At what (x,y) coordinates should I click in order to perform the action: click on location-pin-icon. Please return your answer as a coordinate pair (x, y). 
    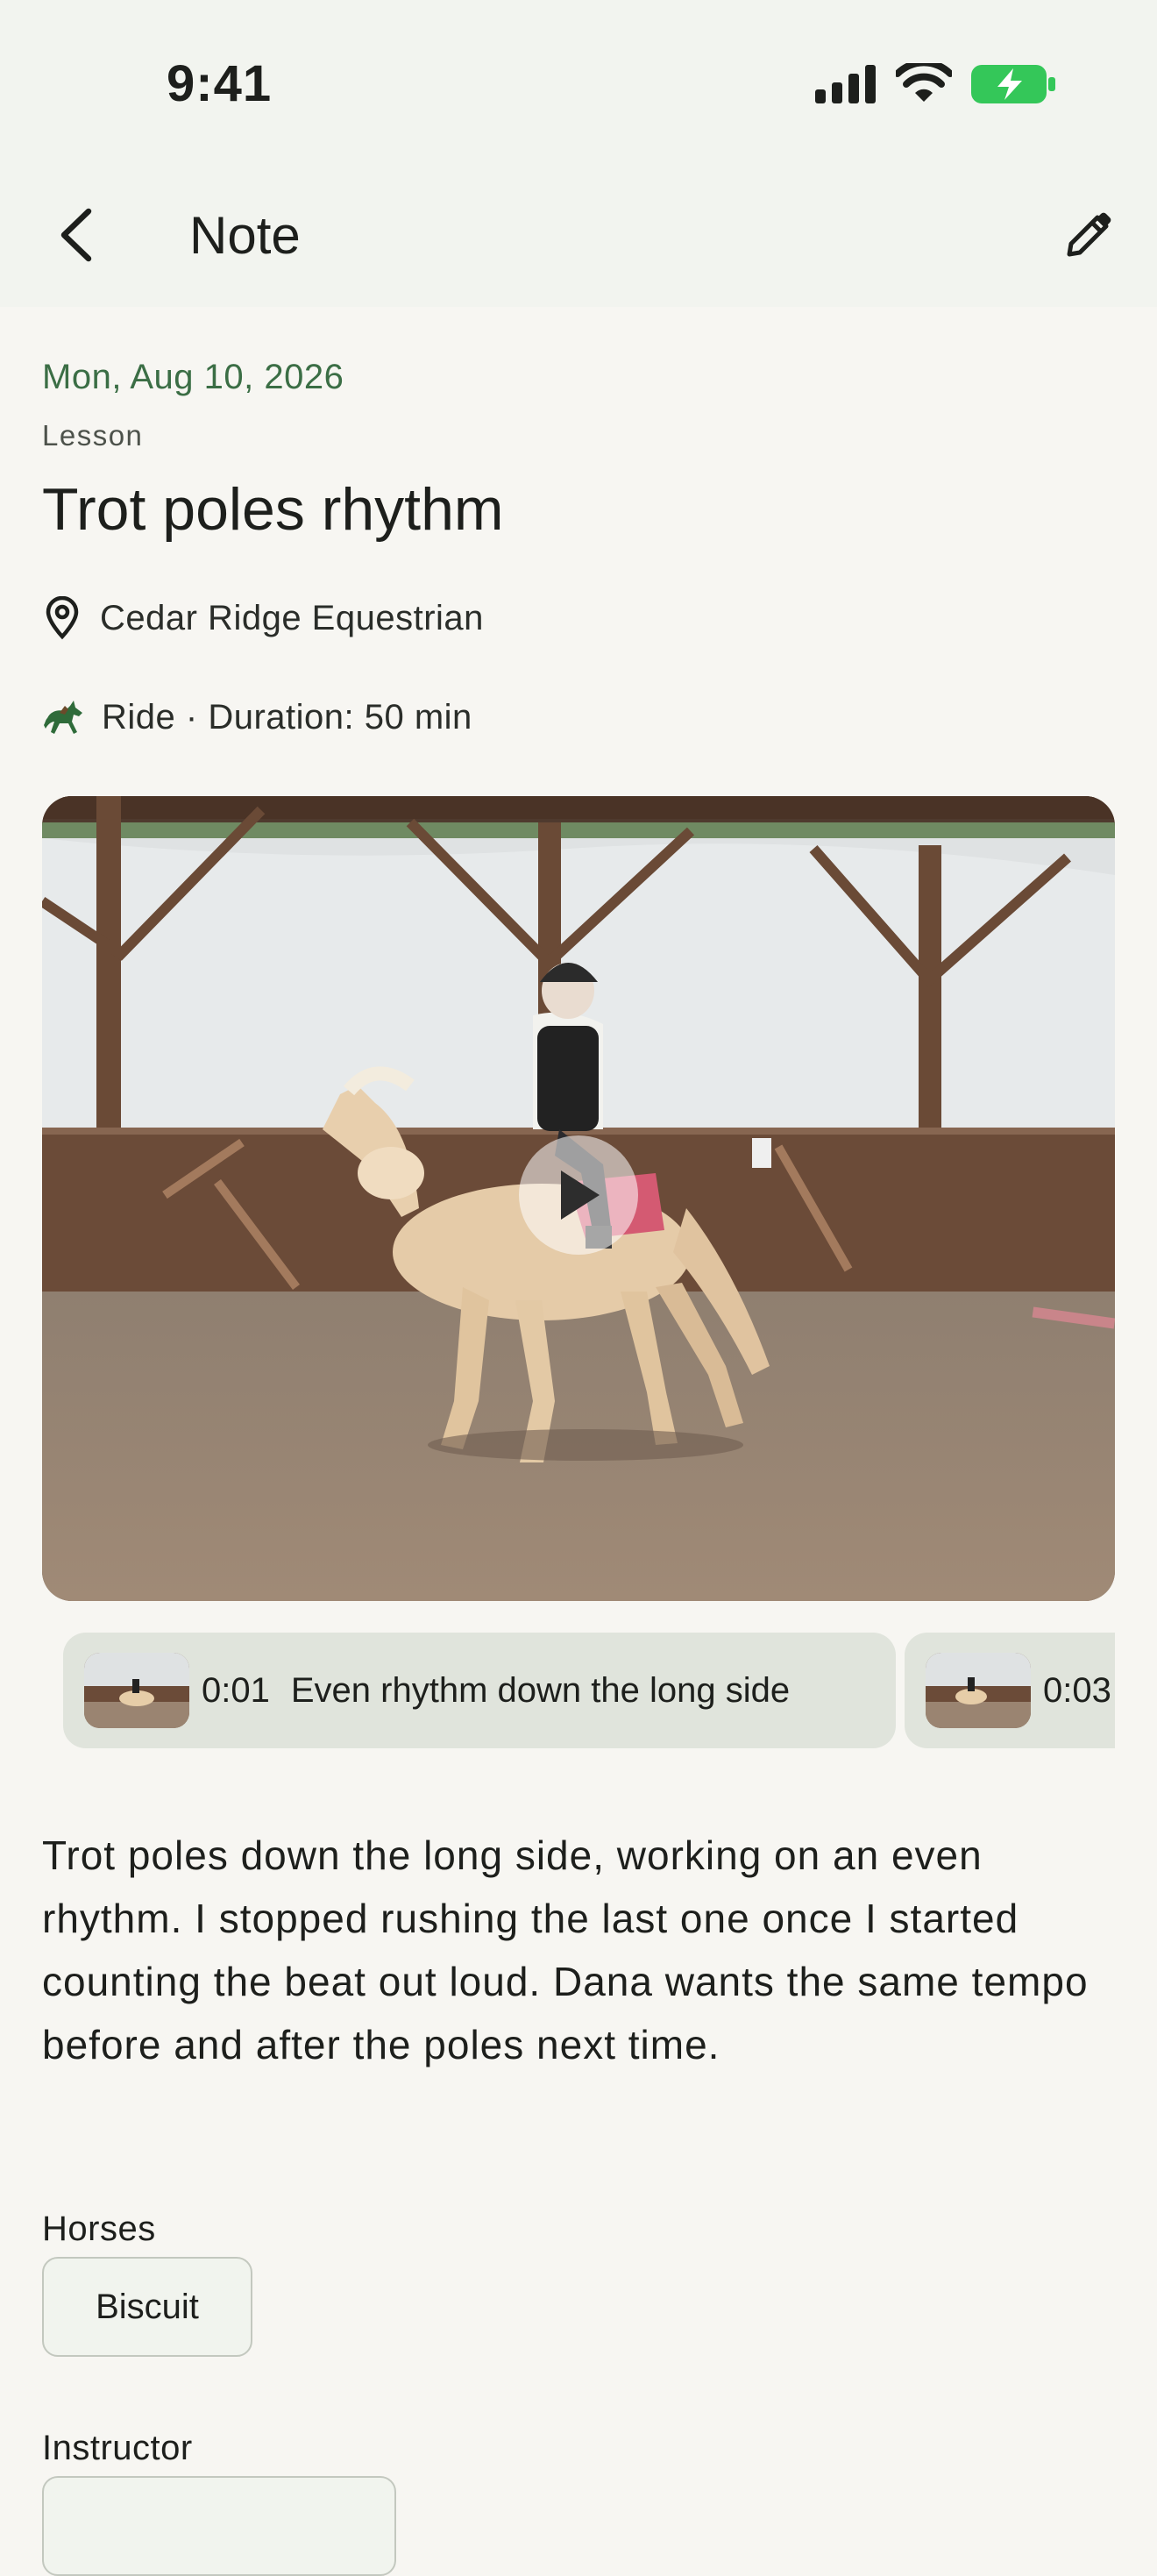
    Looking at the image, I should click on (62, 618).